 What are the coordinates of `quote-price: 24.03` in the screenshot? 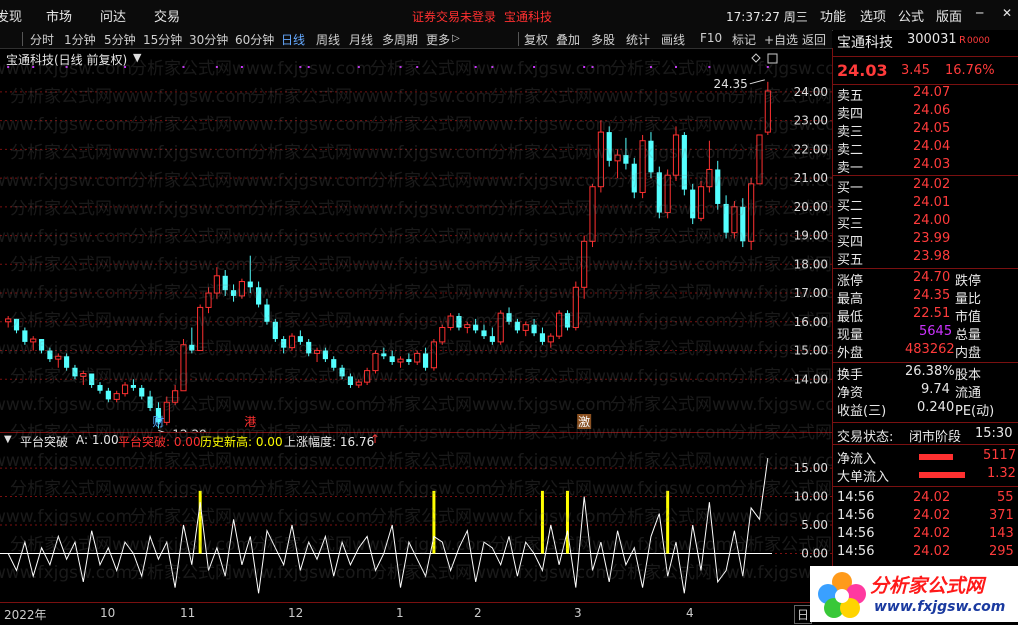 It's located at (862, 70).